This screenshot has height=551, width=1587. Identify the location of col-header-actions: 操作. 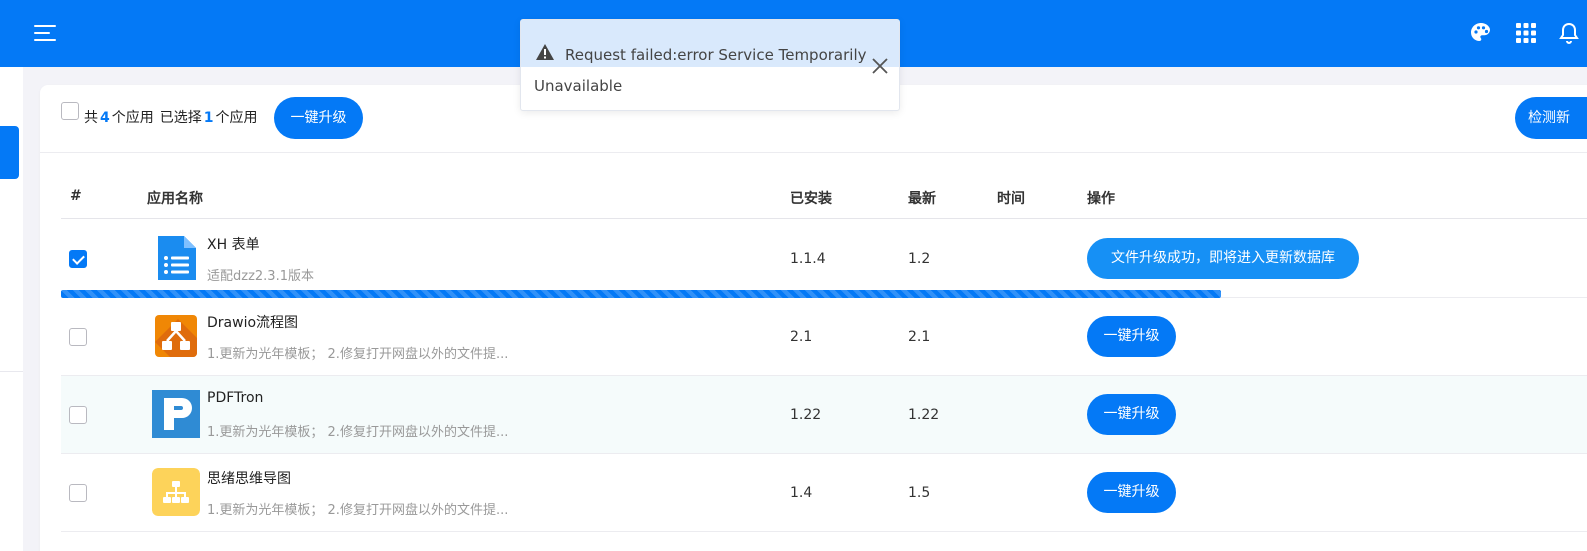
(1101, 199).